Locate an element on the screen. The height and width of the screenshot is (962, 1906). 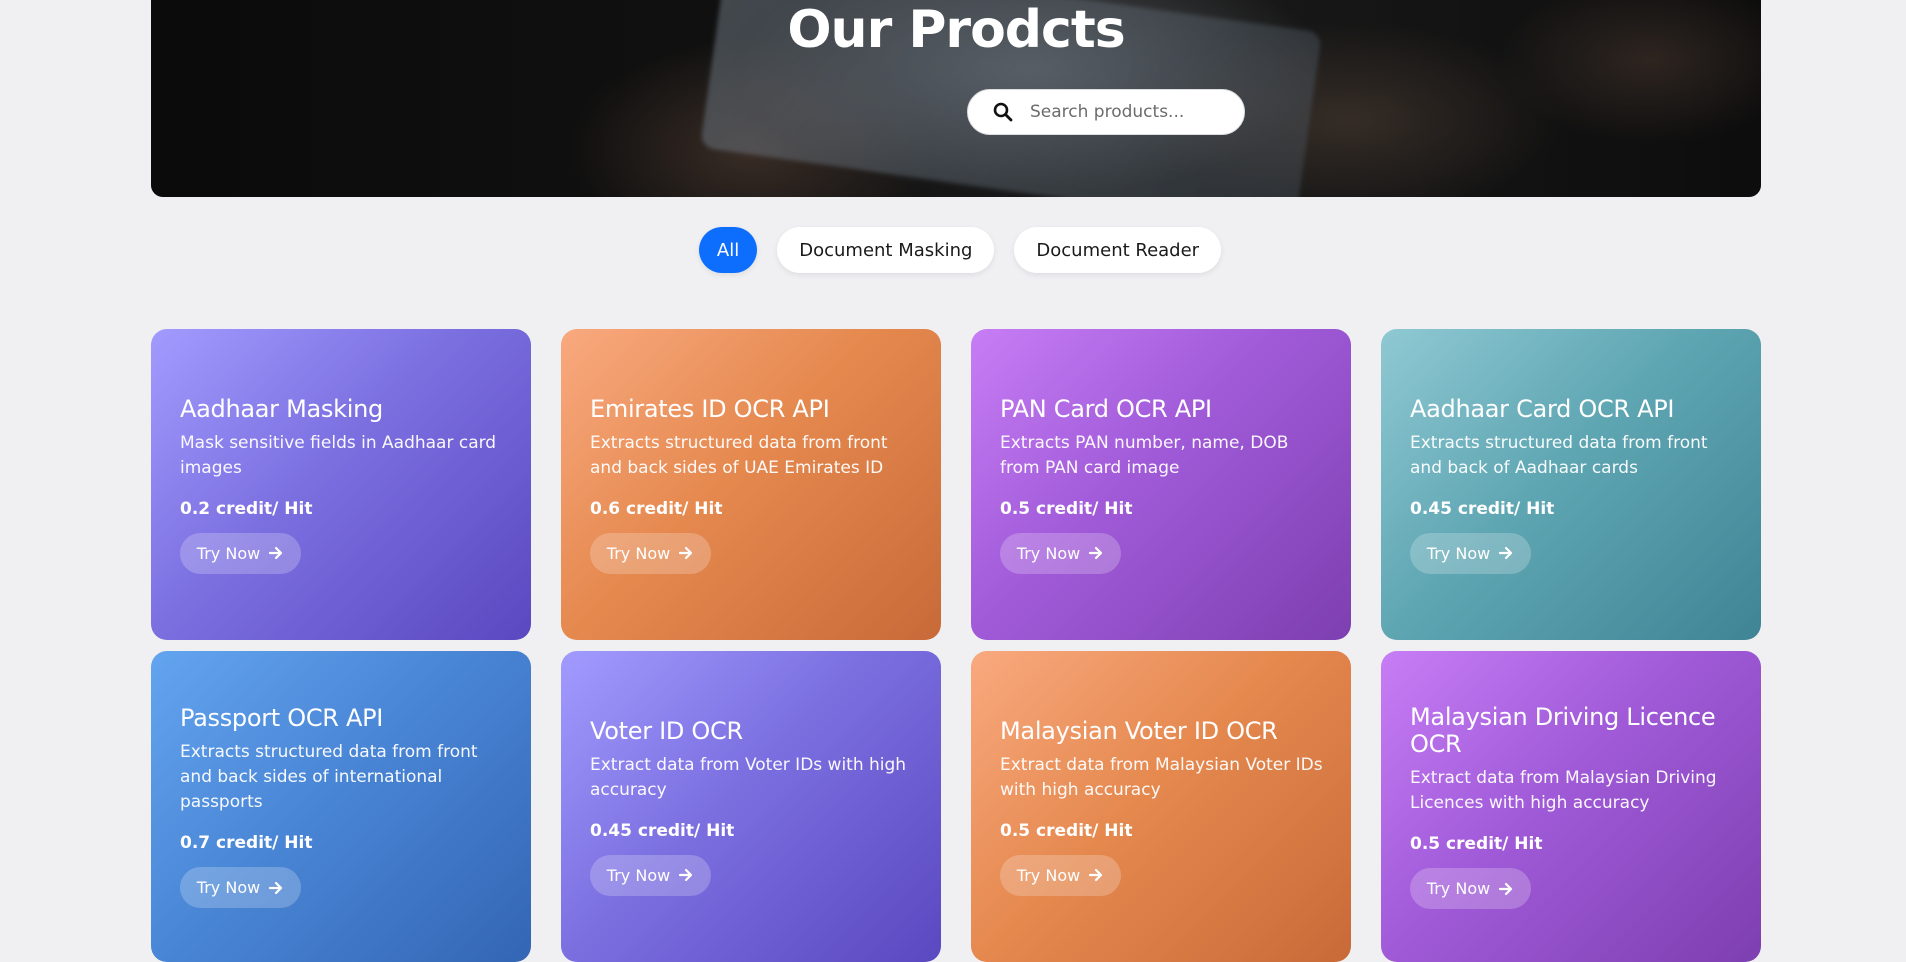
product-title: Voter ID OCR is located at coordinates (666, 730).